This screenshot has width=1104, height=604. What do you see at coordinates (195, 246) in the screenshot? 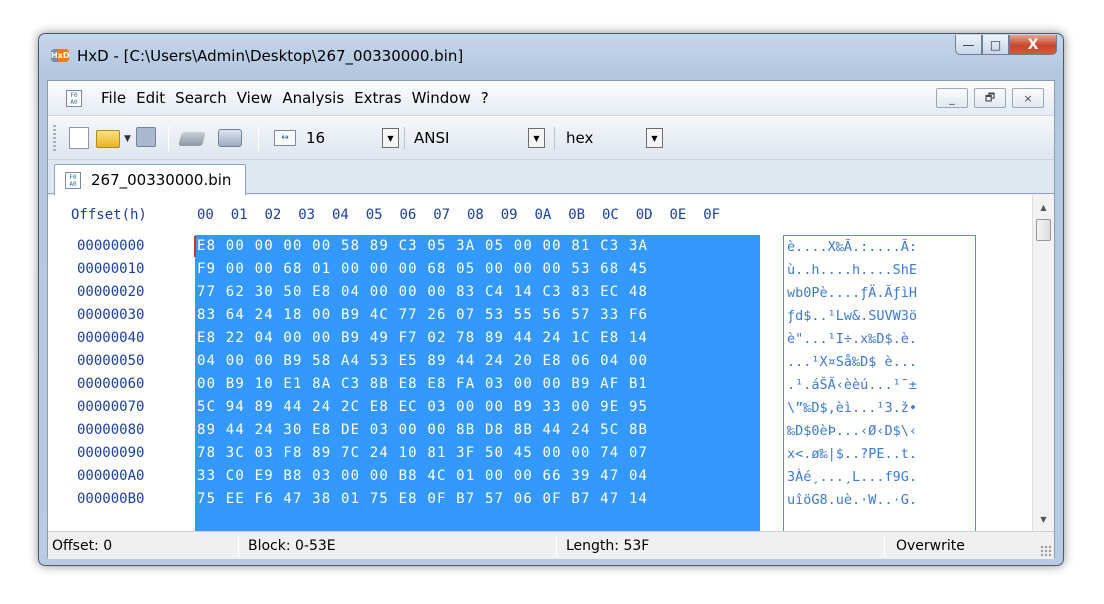
I see `caret` at bounding box center [195, 246].